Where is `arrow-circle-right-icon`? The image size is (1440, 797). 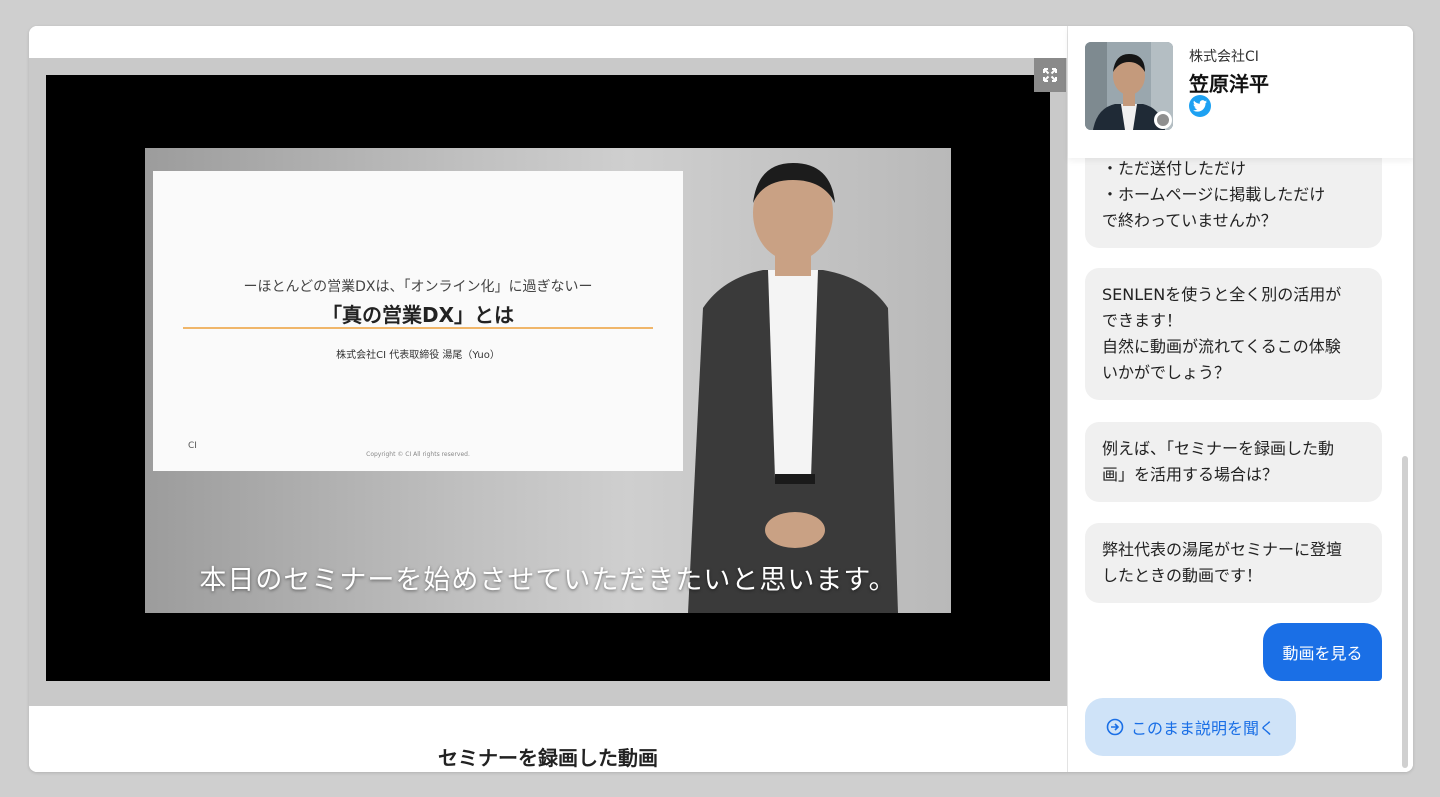 arrow-circle-right-icon is located at coordinates (1115, 727).